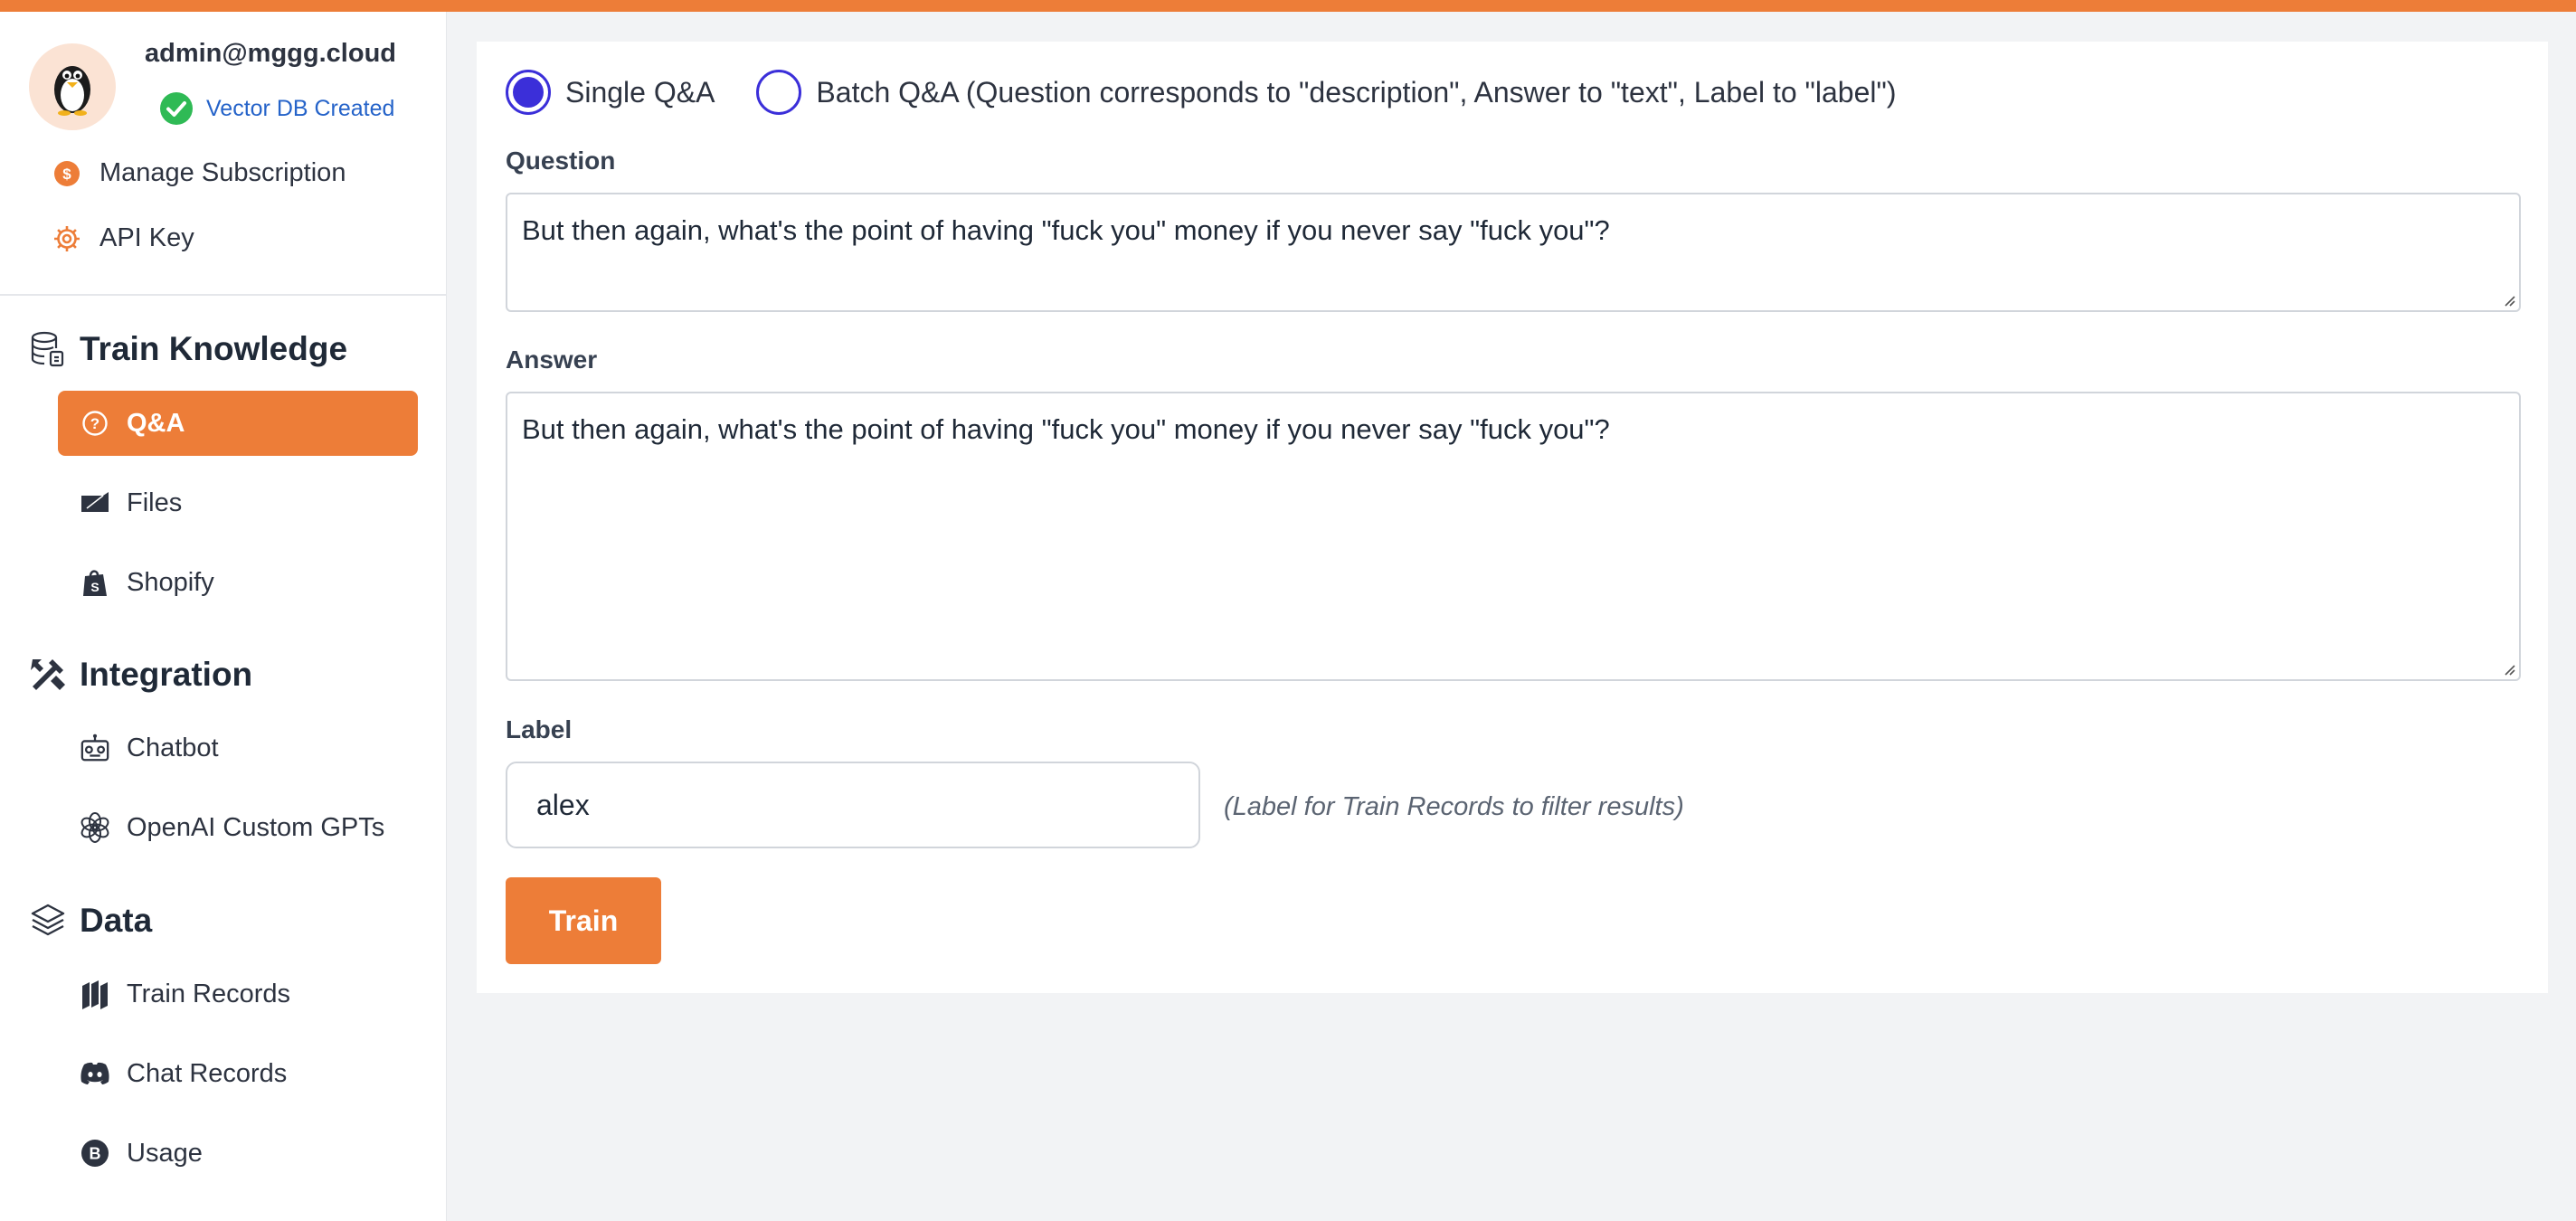  What do you see at coordinates (146, 237) in the screenshot?
I see `api-key-label: API Key` at bounding box center [146, 237].